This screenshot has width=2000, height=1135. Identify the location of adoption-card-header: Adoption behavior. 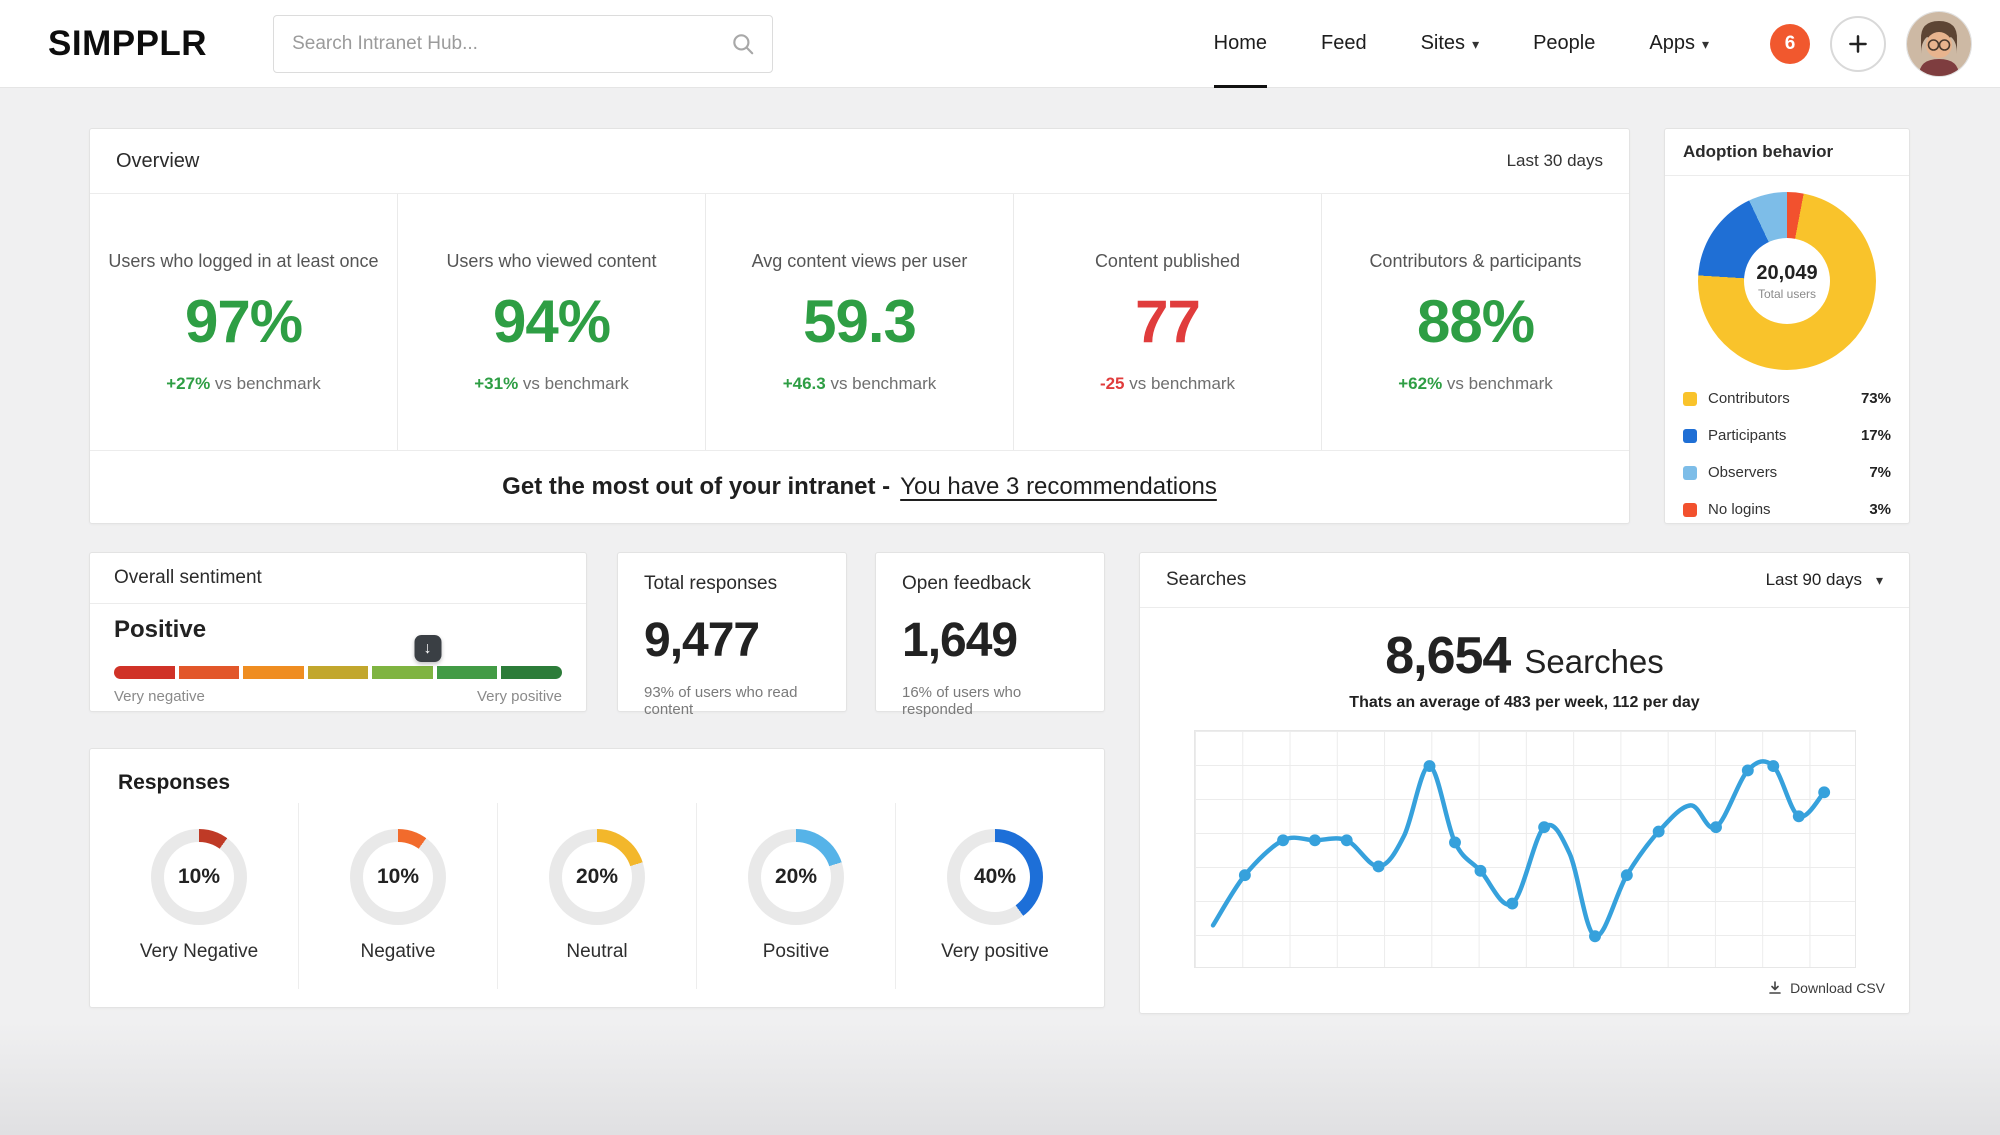
(1787, 152).